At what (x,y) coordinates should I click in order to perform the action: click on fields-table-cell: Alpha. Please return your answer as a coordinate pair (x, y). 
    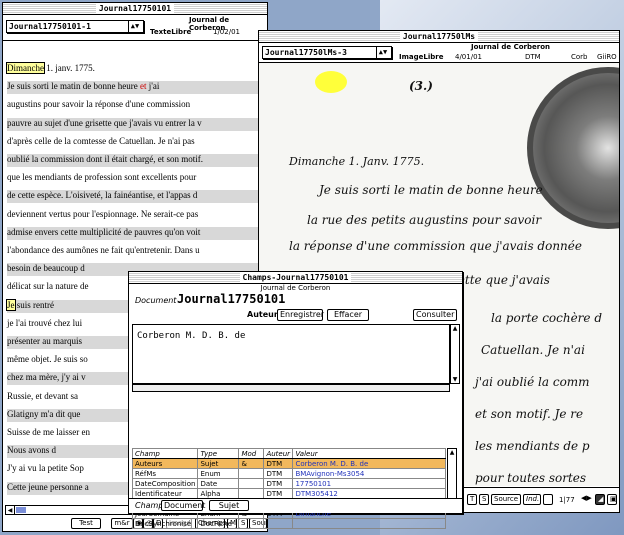
    Looking at the image, I should click on (218, 493).